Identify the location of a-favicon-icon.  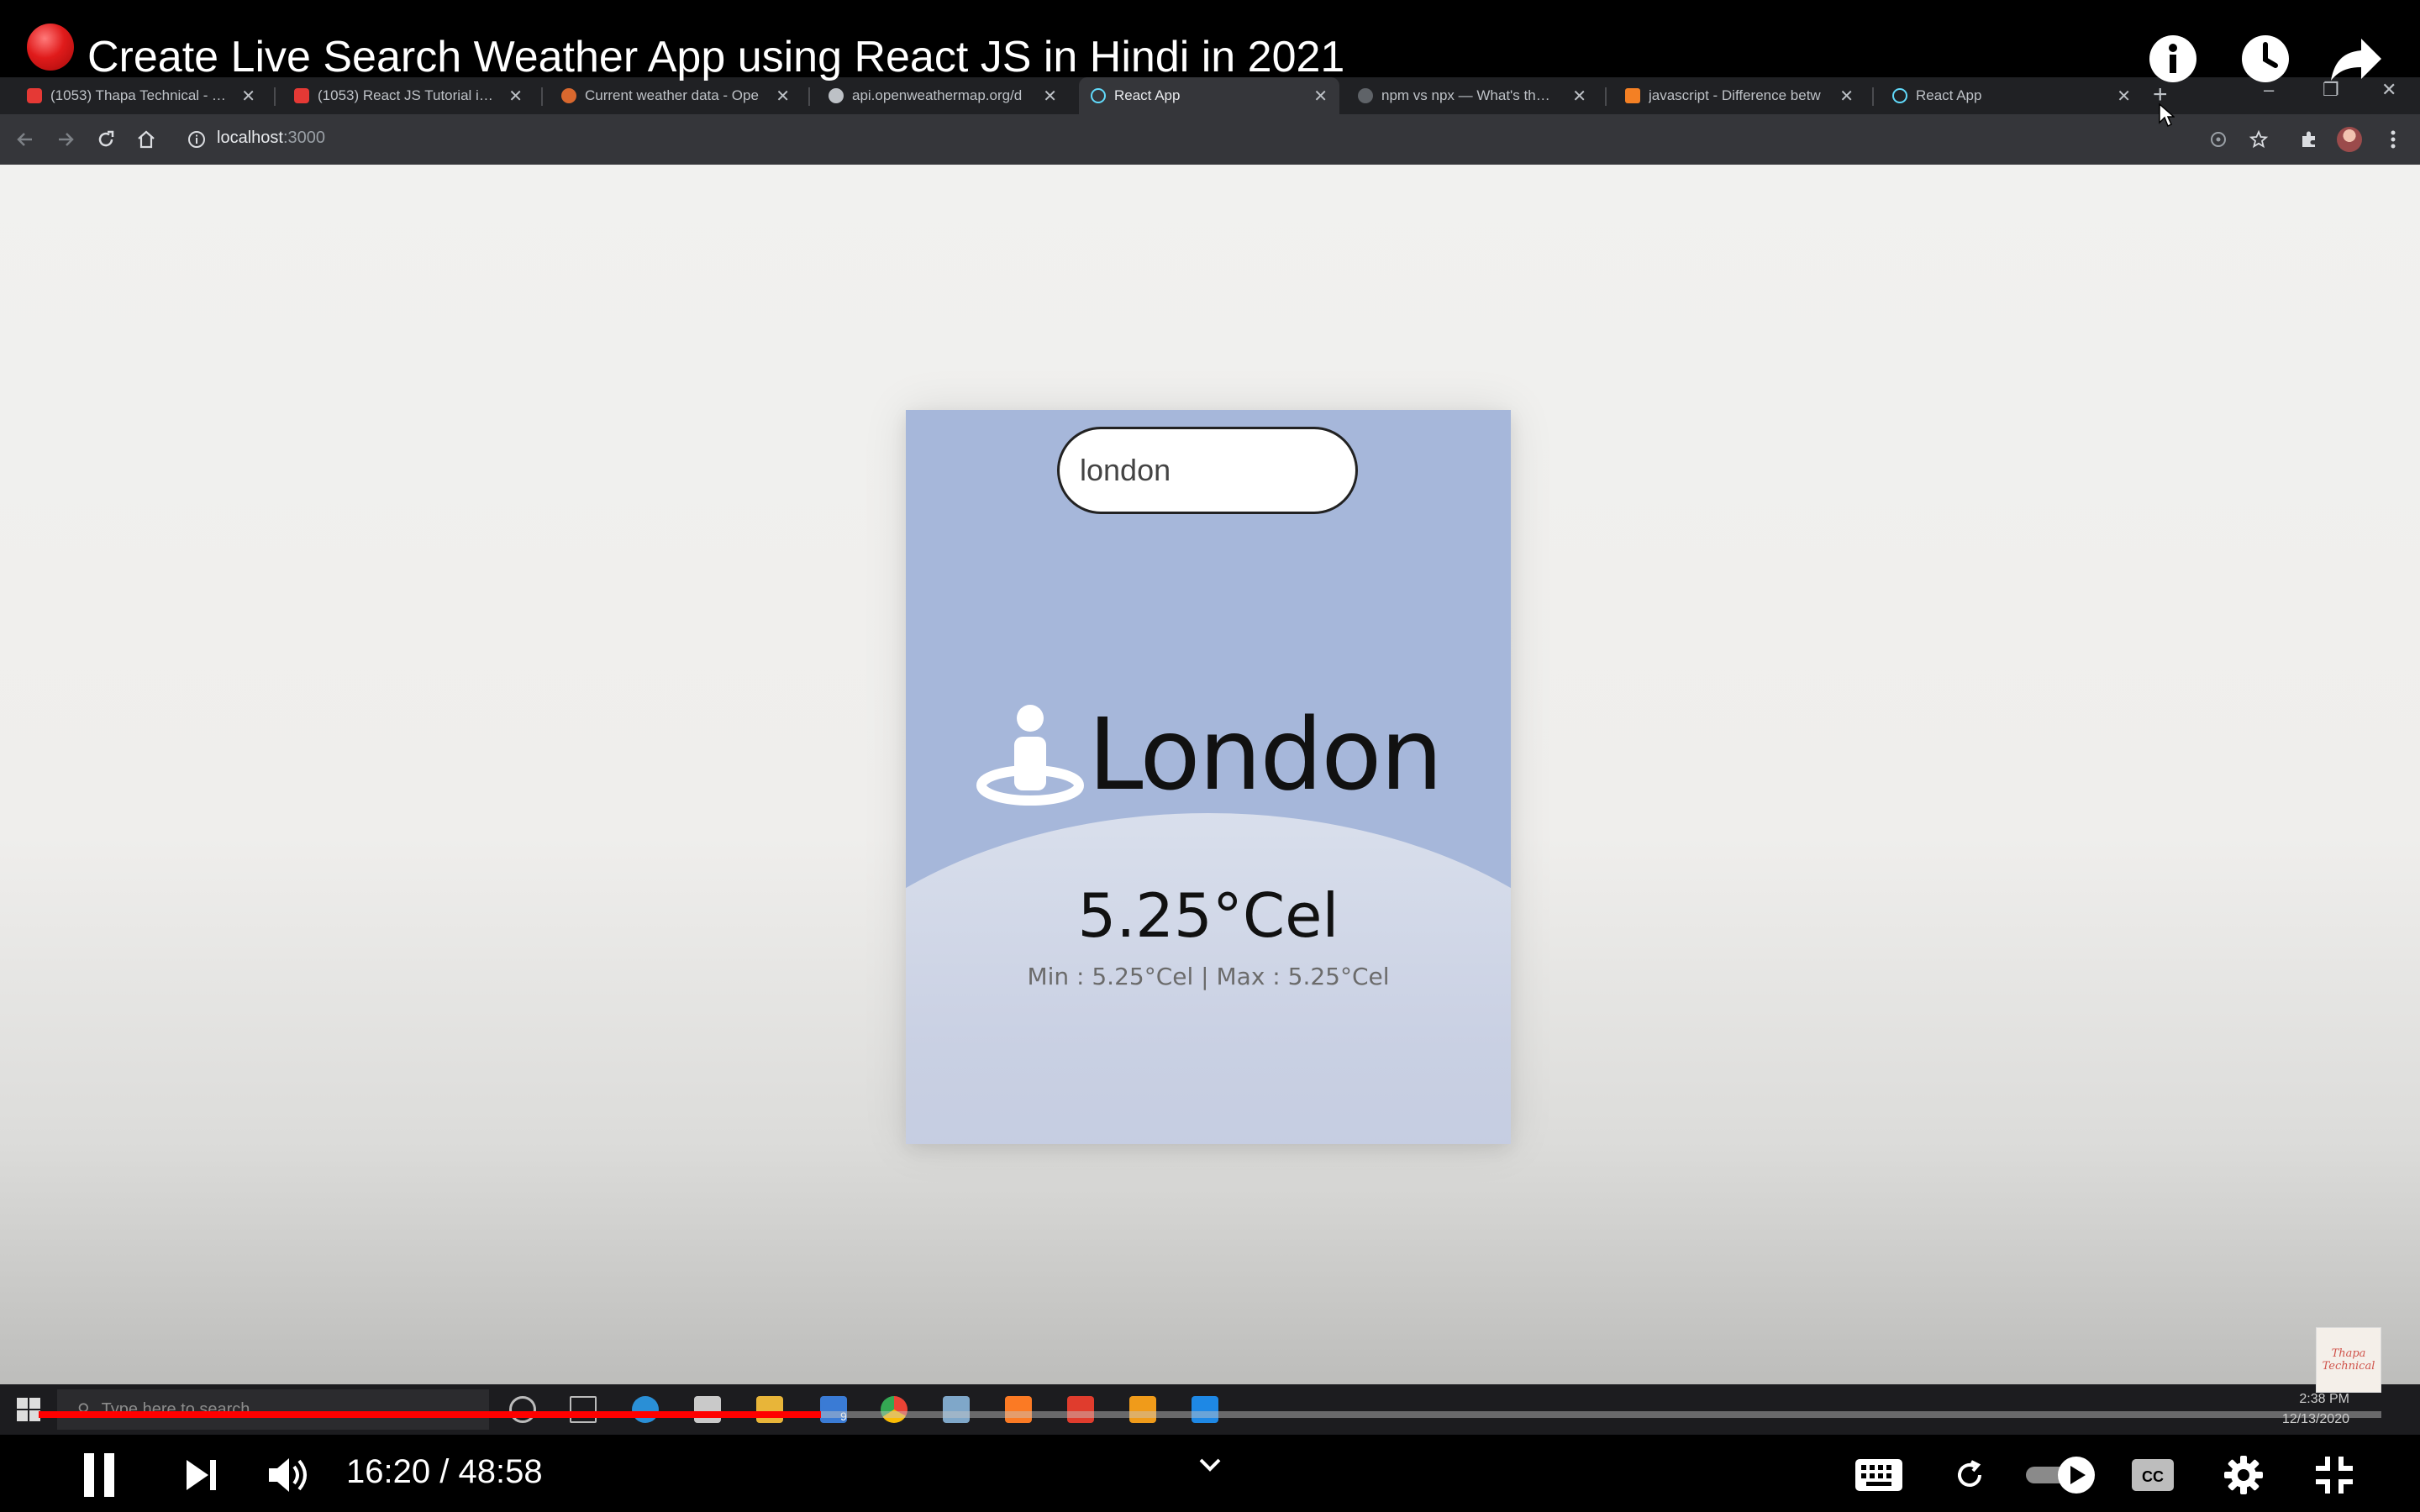
(1365, 95).